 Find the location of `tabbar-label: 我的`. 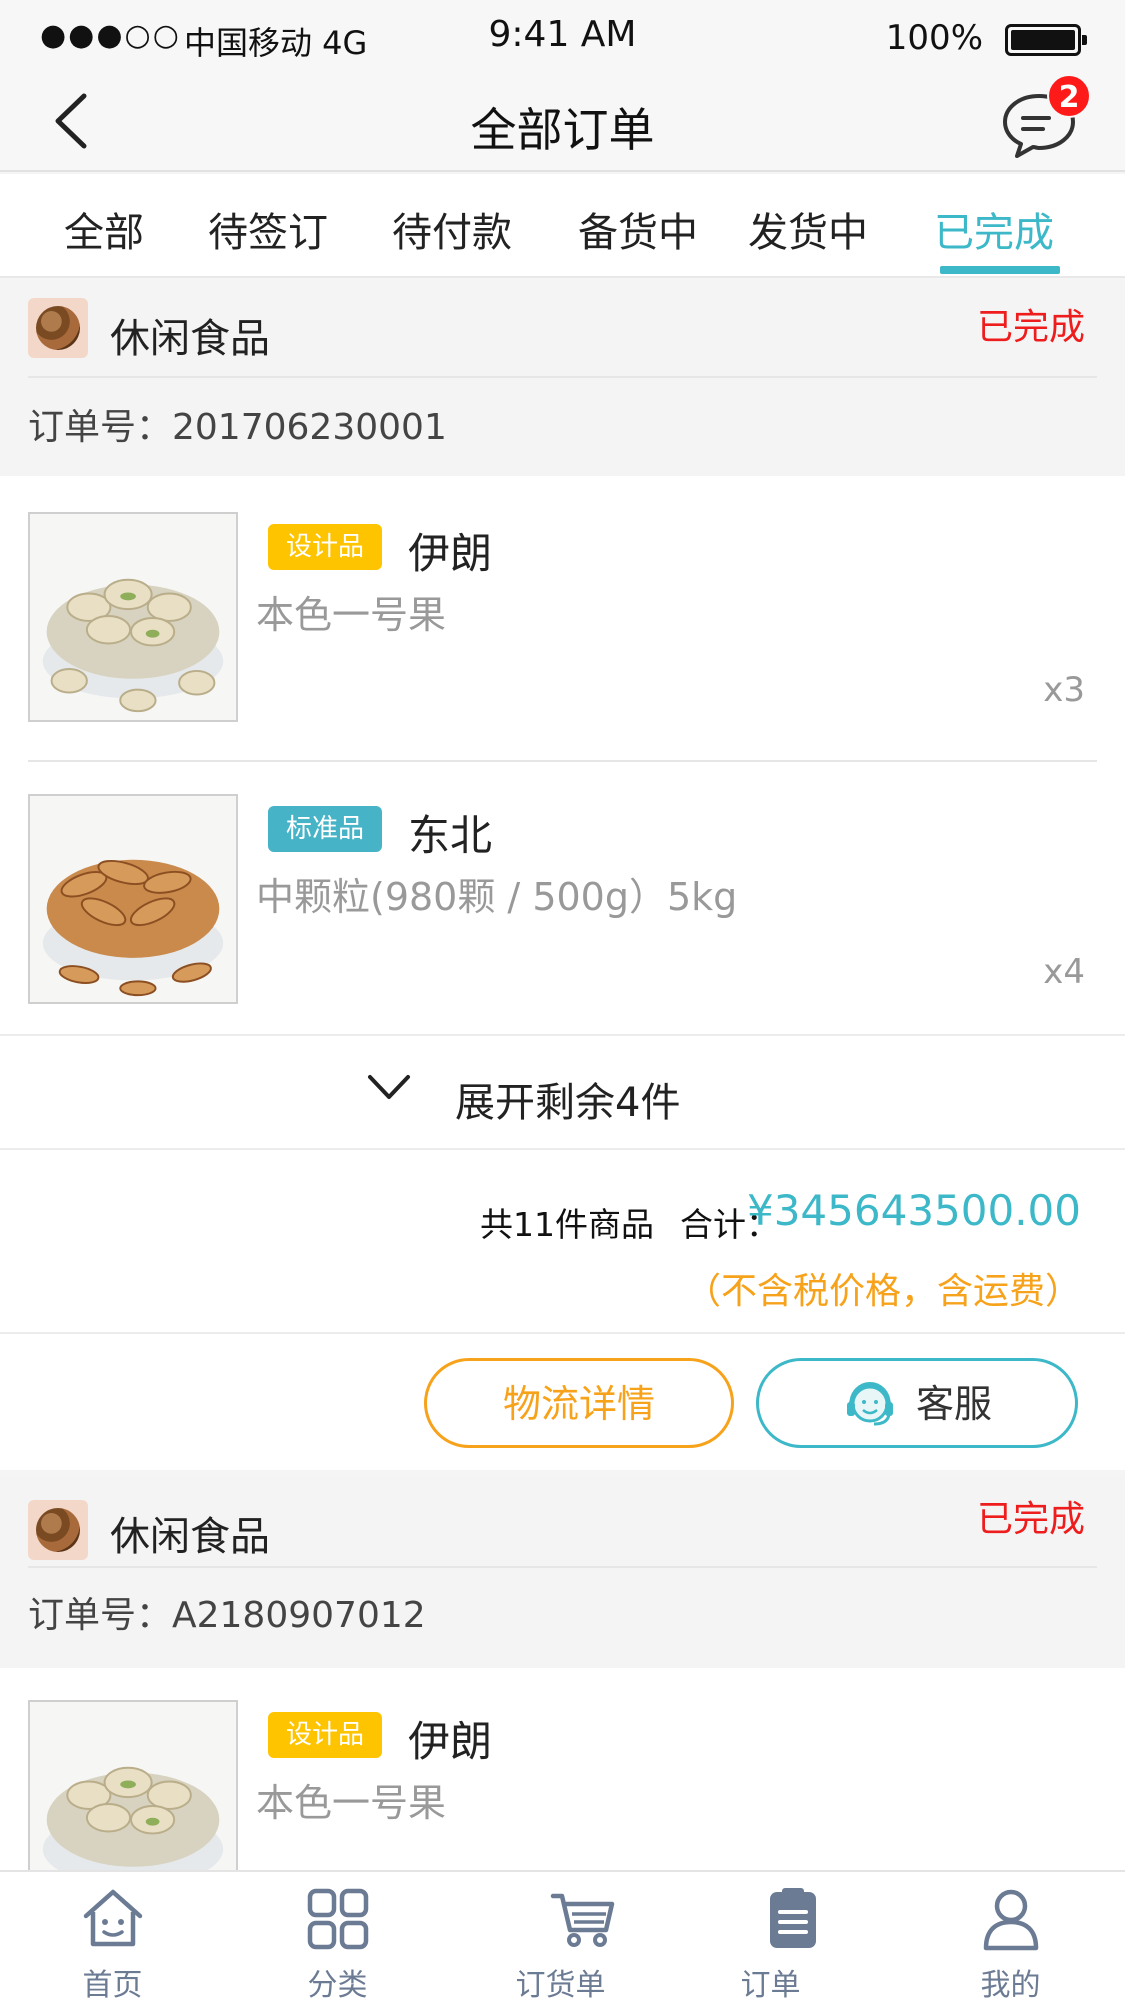

tabbar-label: 我的 is located at coordinates (1010, 1985).